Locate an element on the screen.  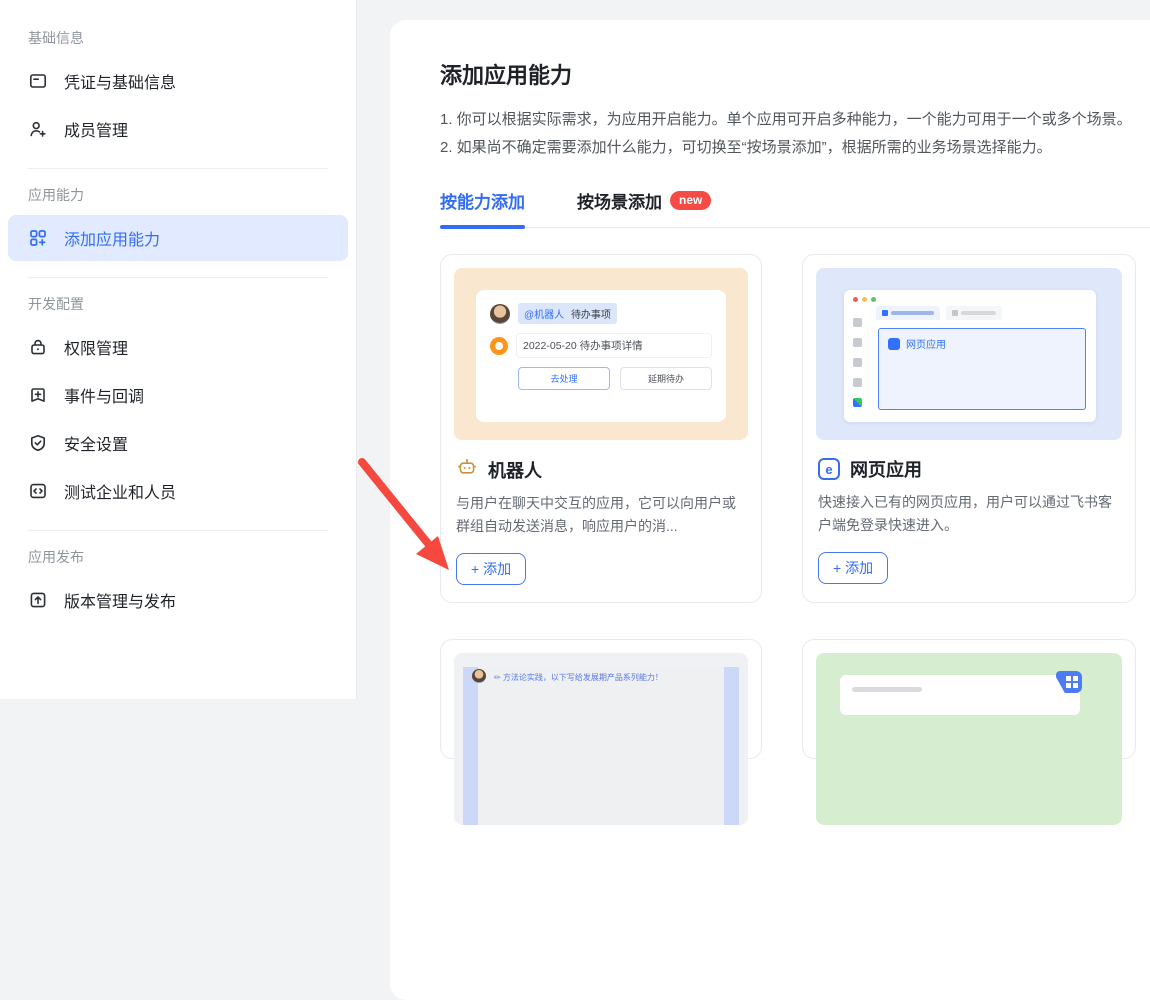
upload-icon is located at coordinates (38, 600).